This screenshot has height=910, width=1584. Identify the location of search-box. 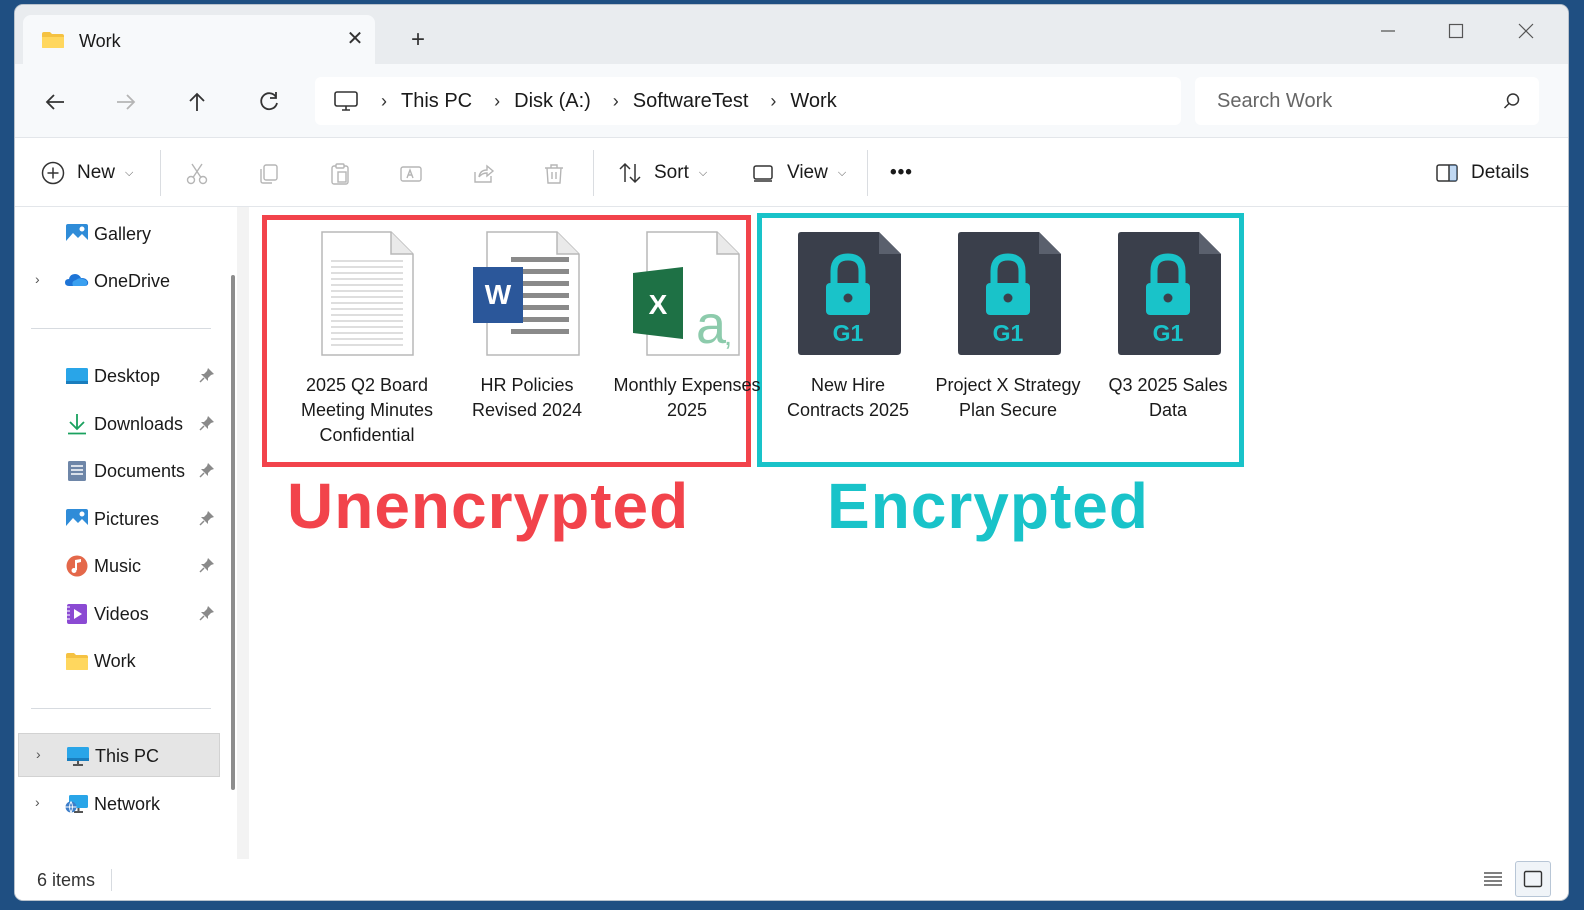
(1367, 101).